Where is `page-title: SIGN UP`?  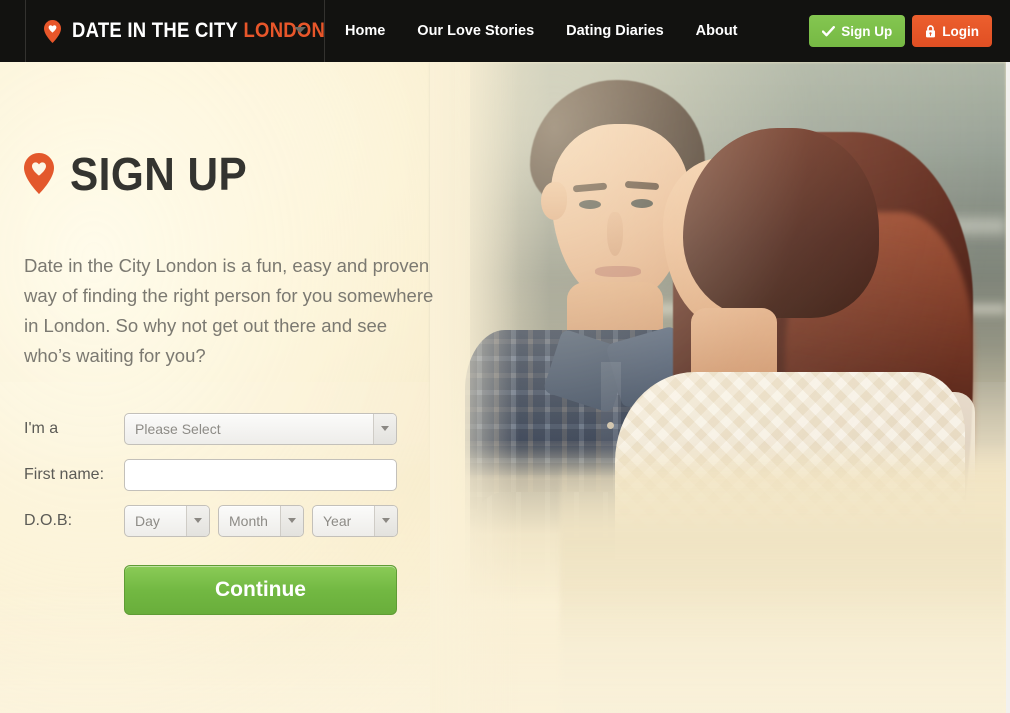 page-title: SIGN UP is located at coordinates (159, 173).